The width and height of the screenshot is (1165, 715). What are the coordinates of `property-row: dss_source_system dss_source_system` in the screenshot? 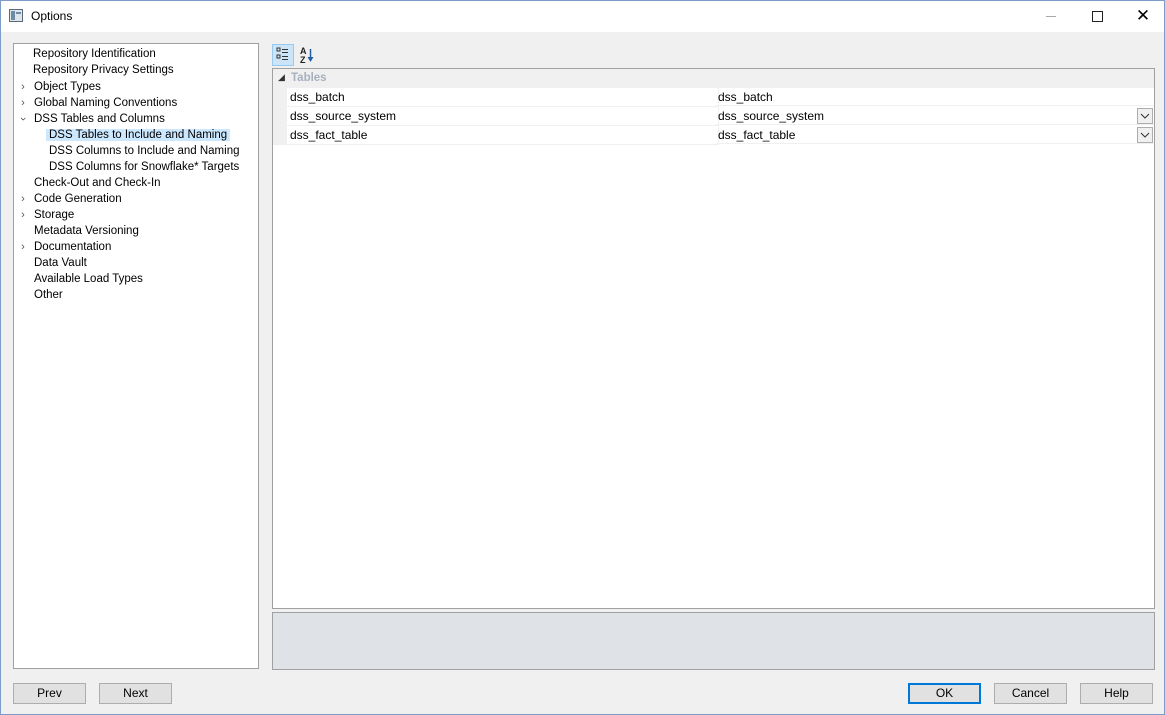 It's located at (713, 116).